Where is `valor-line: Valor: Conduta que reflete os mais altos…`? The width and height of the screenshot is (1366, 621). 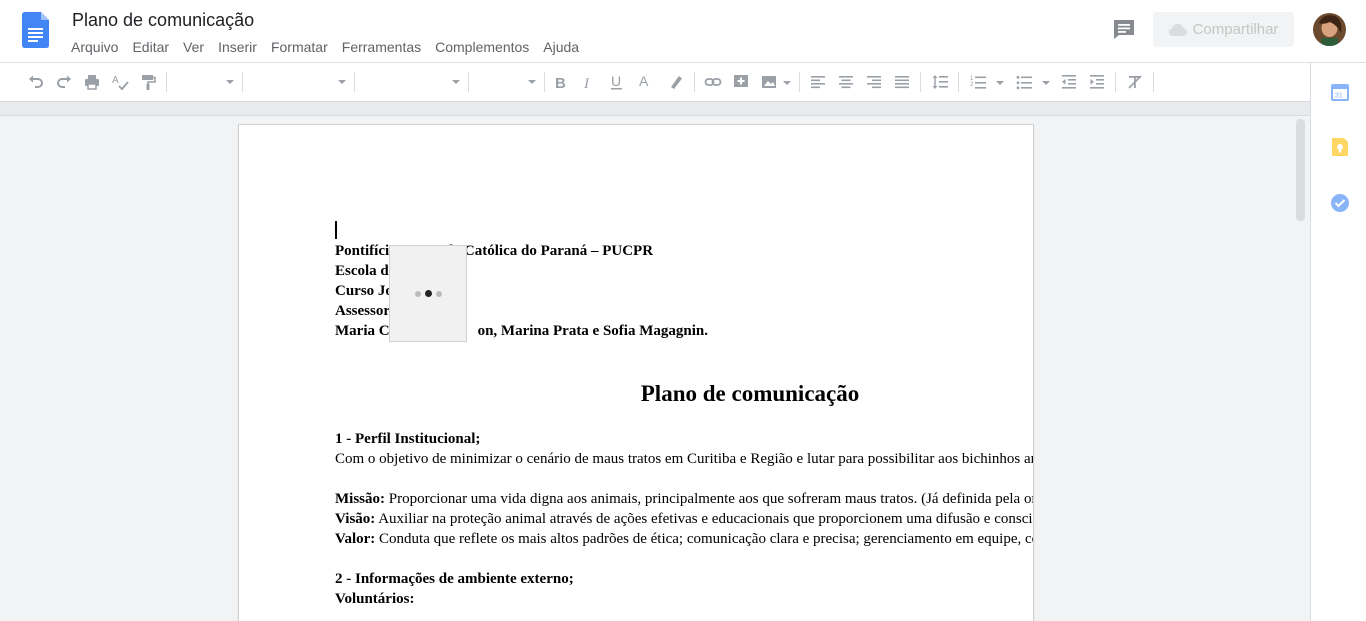 valor-line: Valor: Conduta que reflete os mais altos… is located at coordinates (684, 539).